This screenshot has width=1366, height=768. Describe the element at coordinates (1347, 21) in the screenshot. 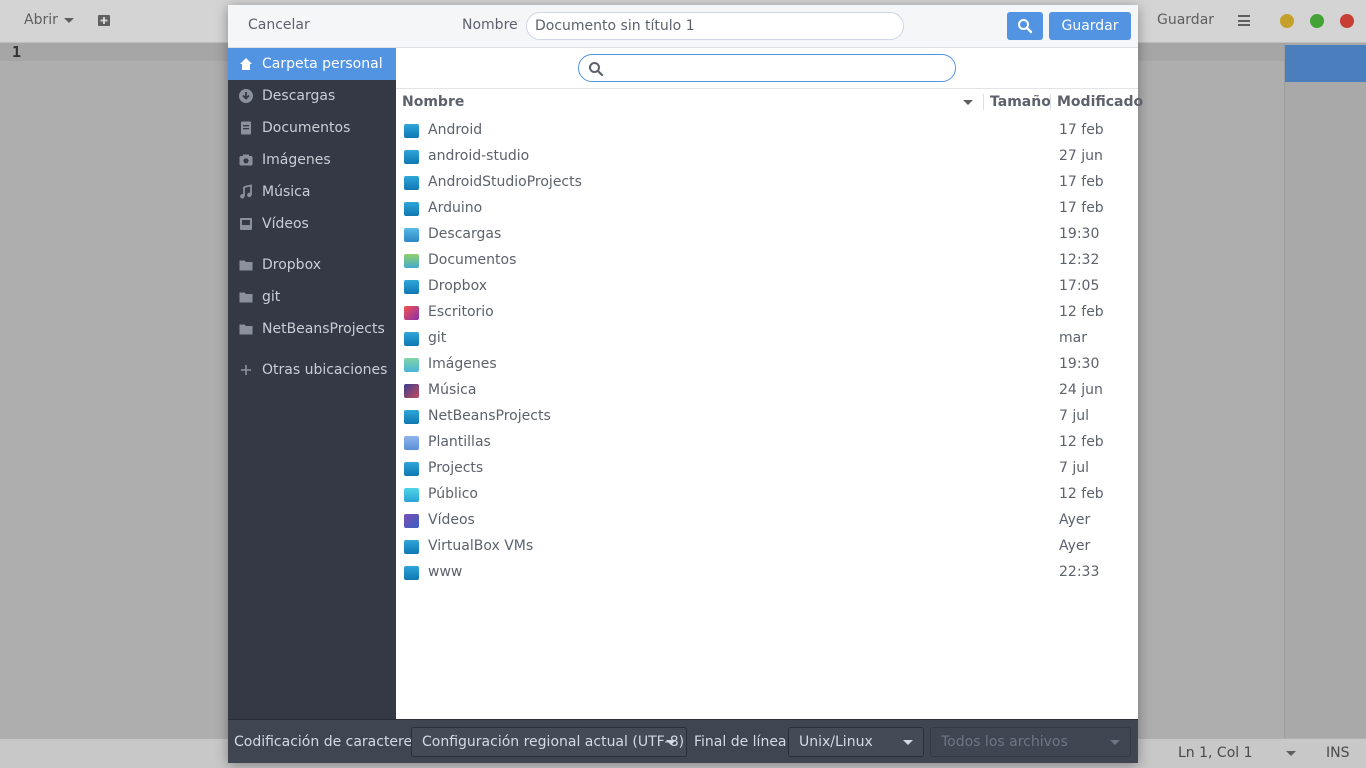

I see `close-window-button` at that location.